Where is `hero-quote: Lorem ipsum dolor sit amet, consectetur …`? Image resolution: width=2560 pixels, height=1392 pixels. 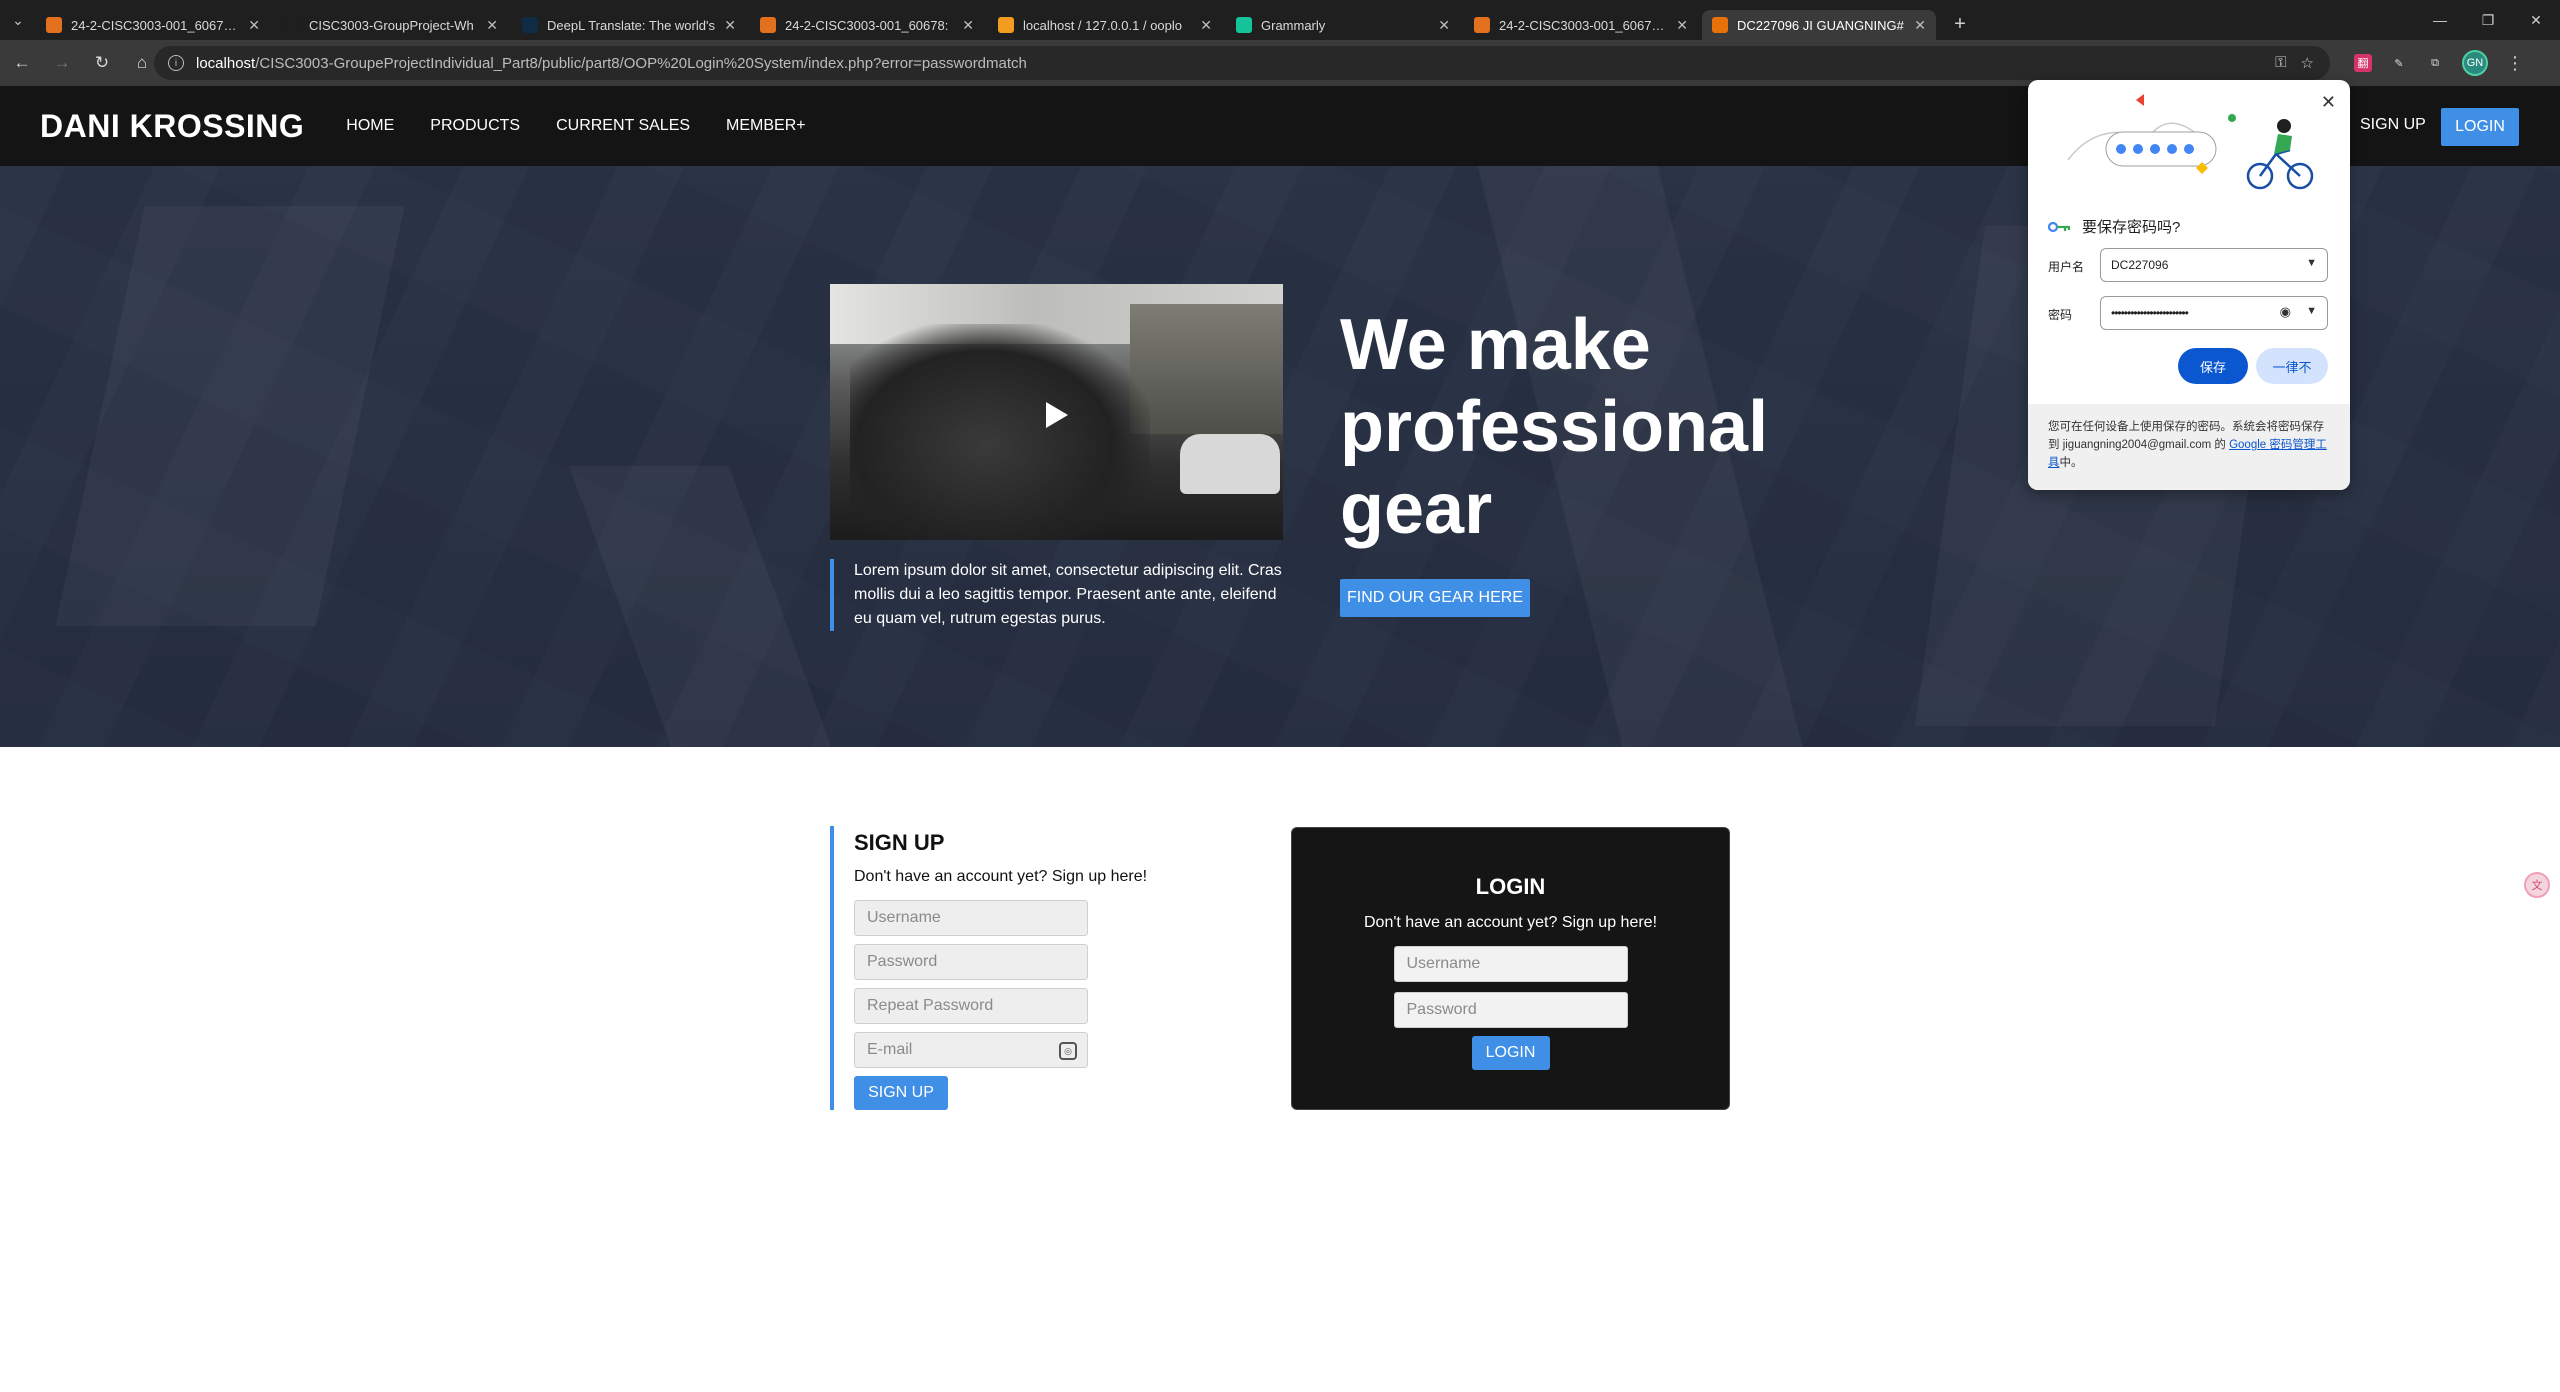
hero-quote: Lorem ipsum dolor sit amet, consectetur … is located at coordinates (1060, 595).